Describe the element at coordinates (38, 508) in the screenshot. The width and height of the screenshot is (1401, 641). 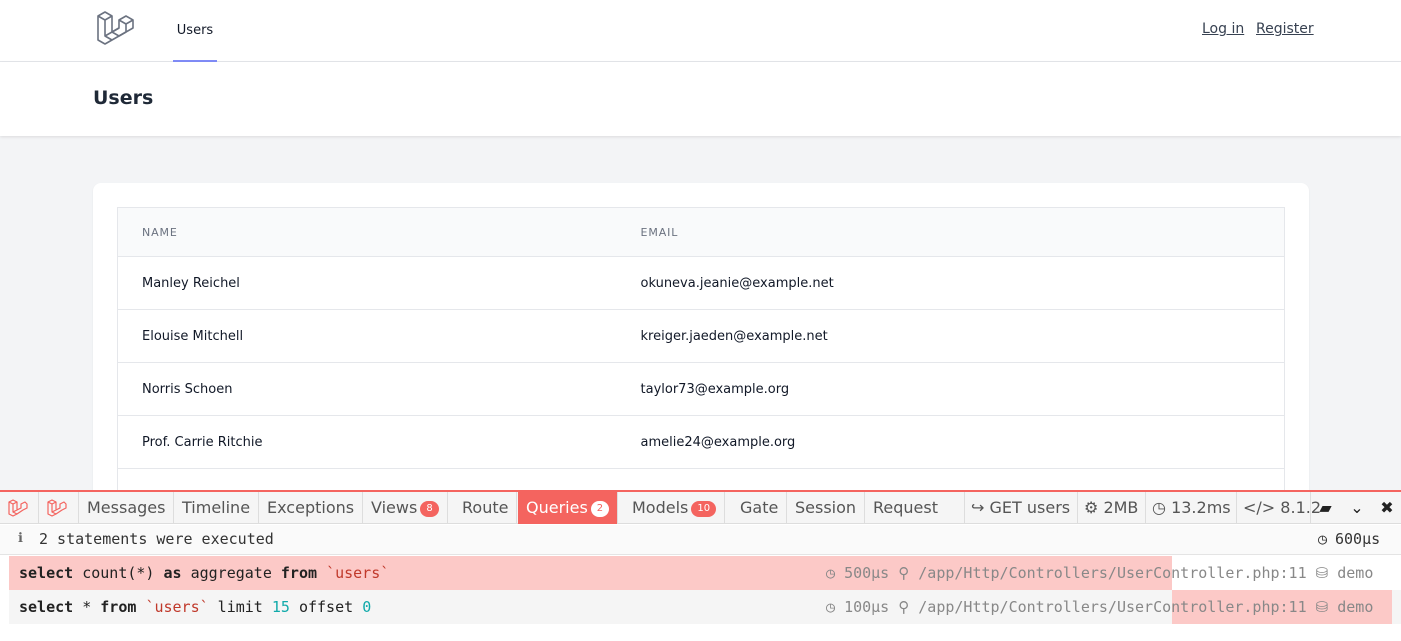
I see `divider` at that location.